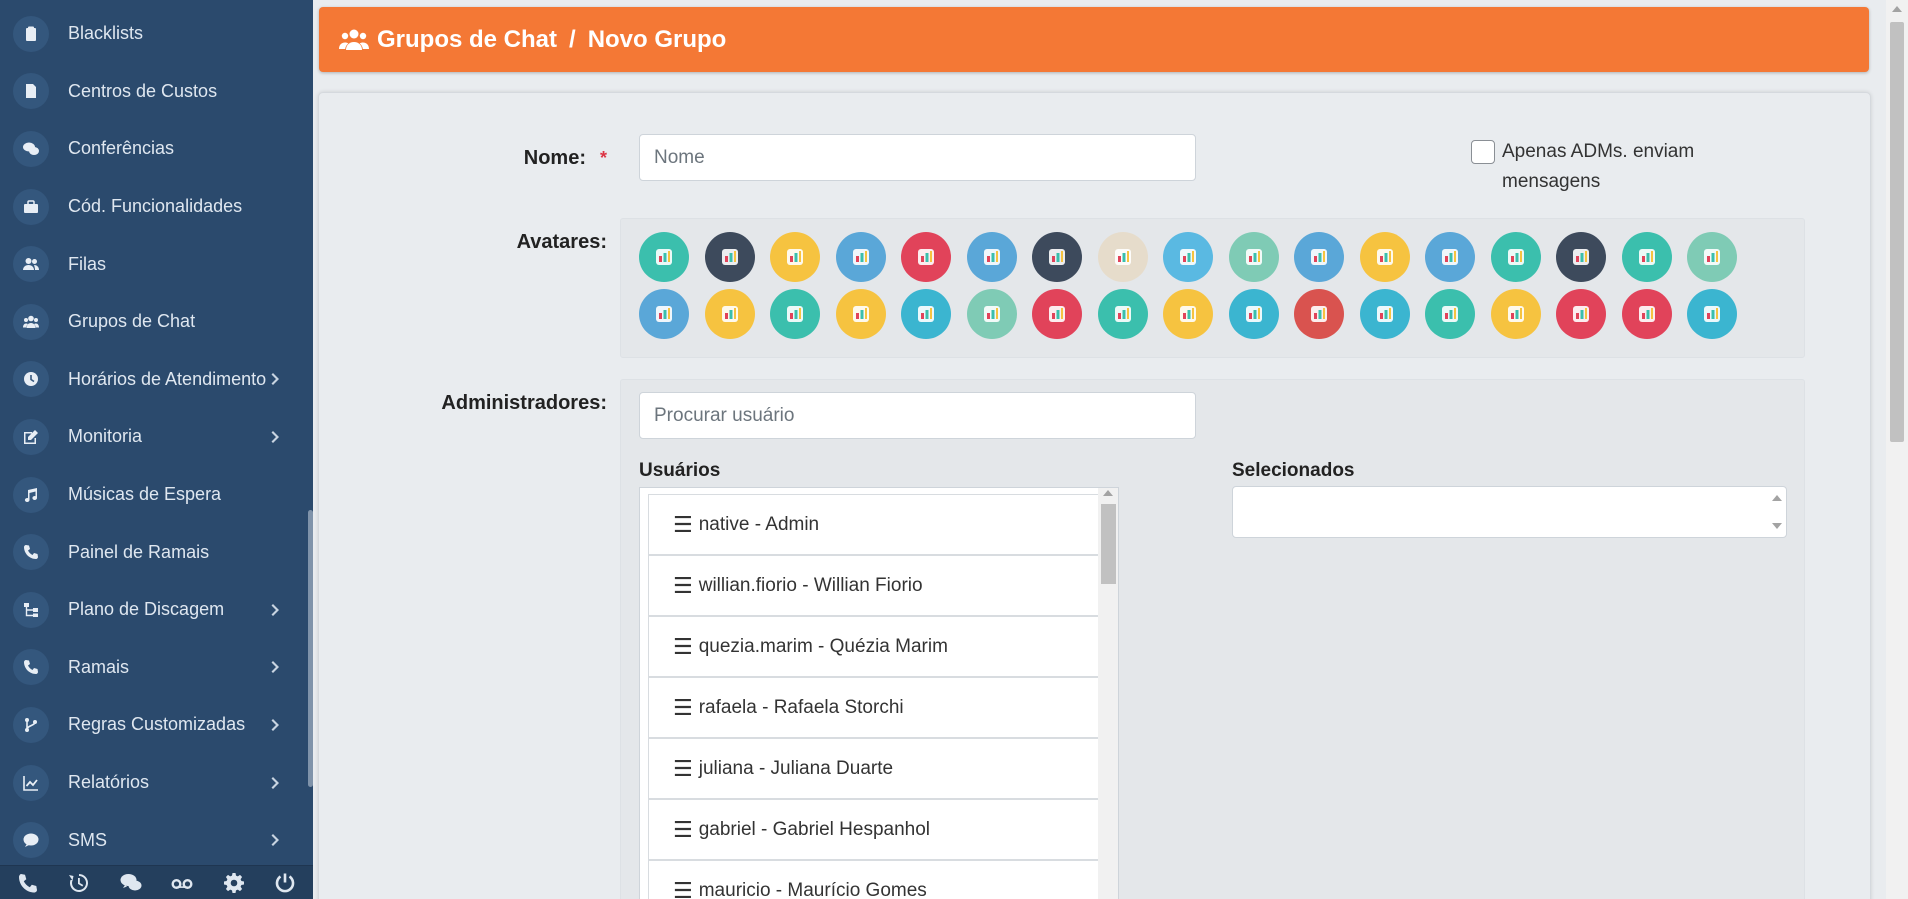 The height and width of the screenshot is (899, 1908). Describe the element at coordinates (1122, 257) in the screenshot. I see `basket-avatar` at that location.